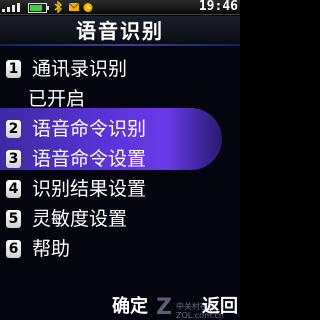 The image size is (320, 320). I want to click on confirm-softkey: 确定, so click(130, 307).